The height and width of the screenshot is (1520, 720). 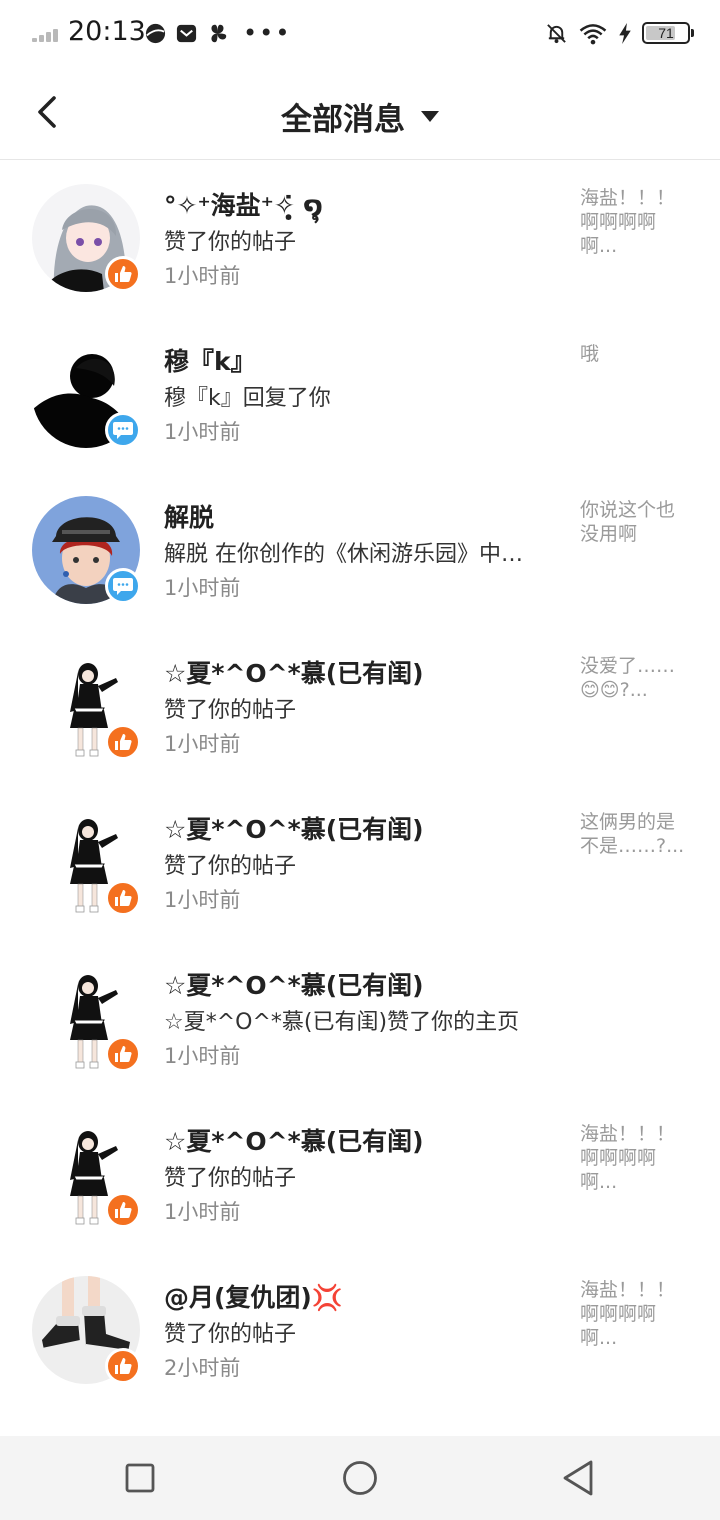 I want to click on charging-icon, so click(x=625, y=33).